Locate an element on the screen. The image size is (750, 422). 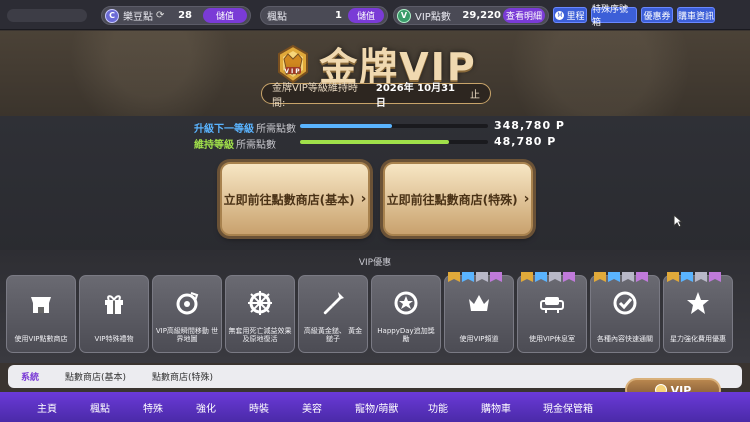
vip-coin-icon: V is located at coordinates (404, 15).